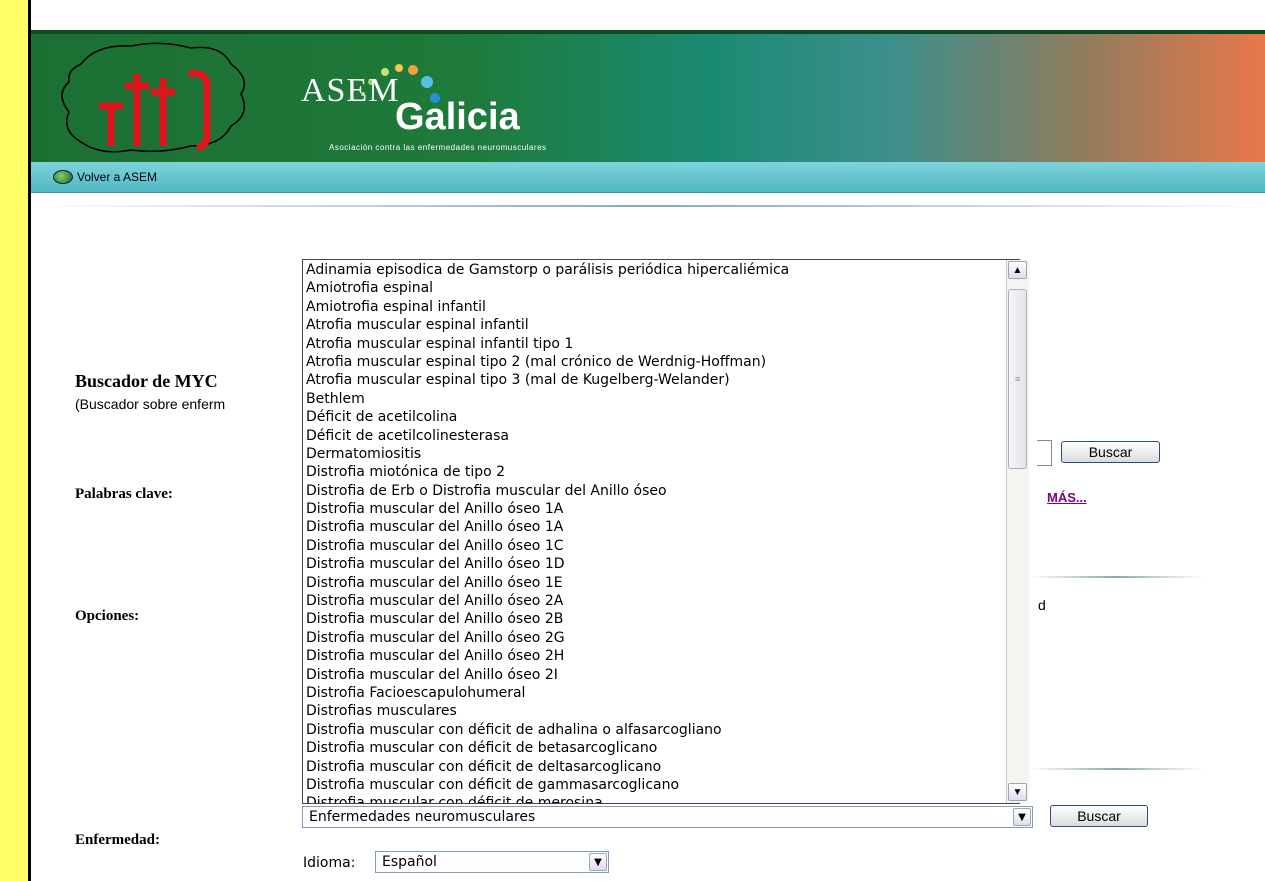 The image size is (1265, 881). What do you see at coordinates (63, 177) in the screenshot?
I see `globe-icon` at bounding box center [63, 177].